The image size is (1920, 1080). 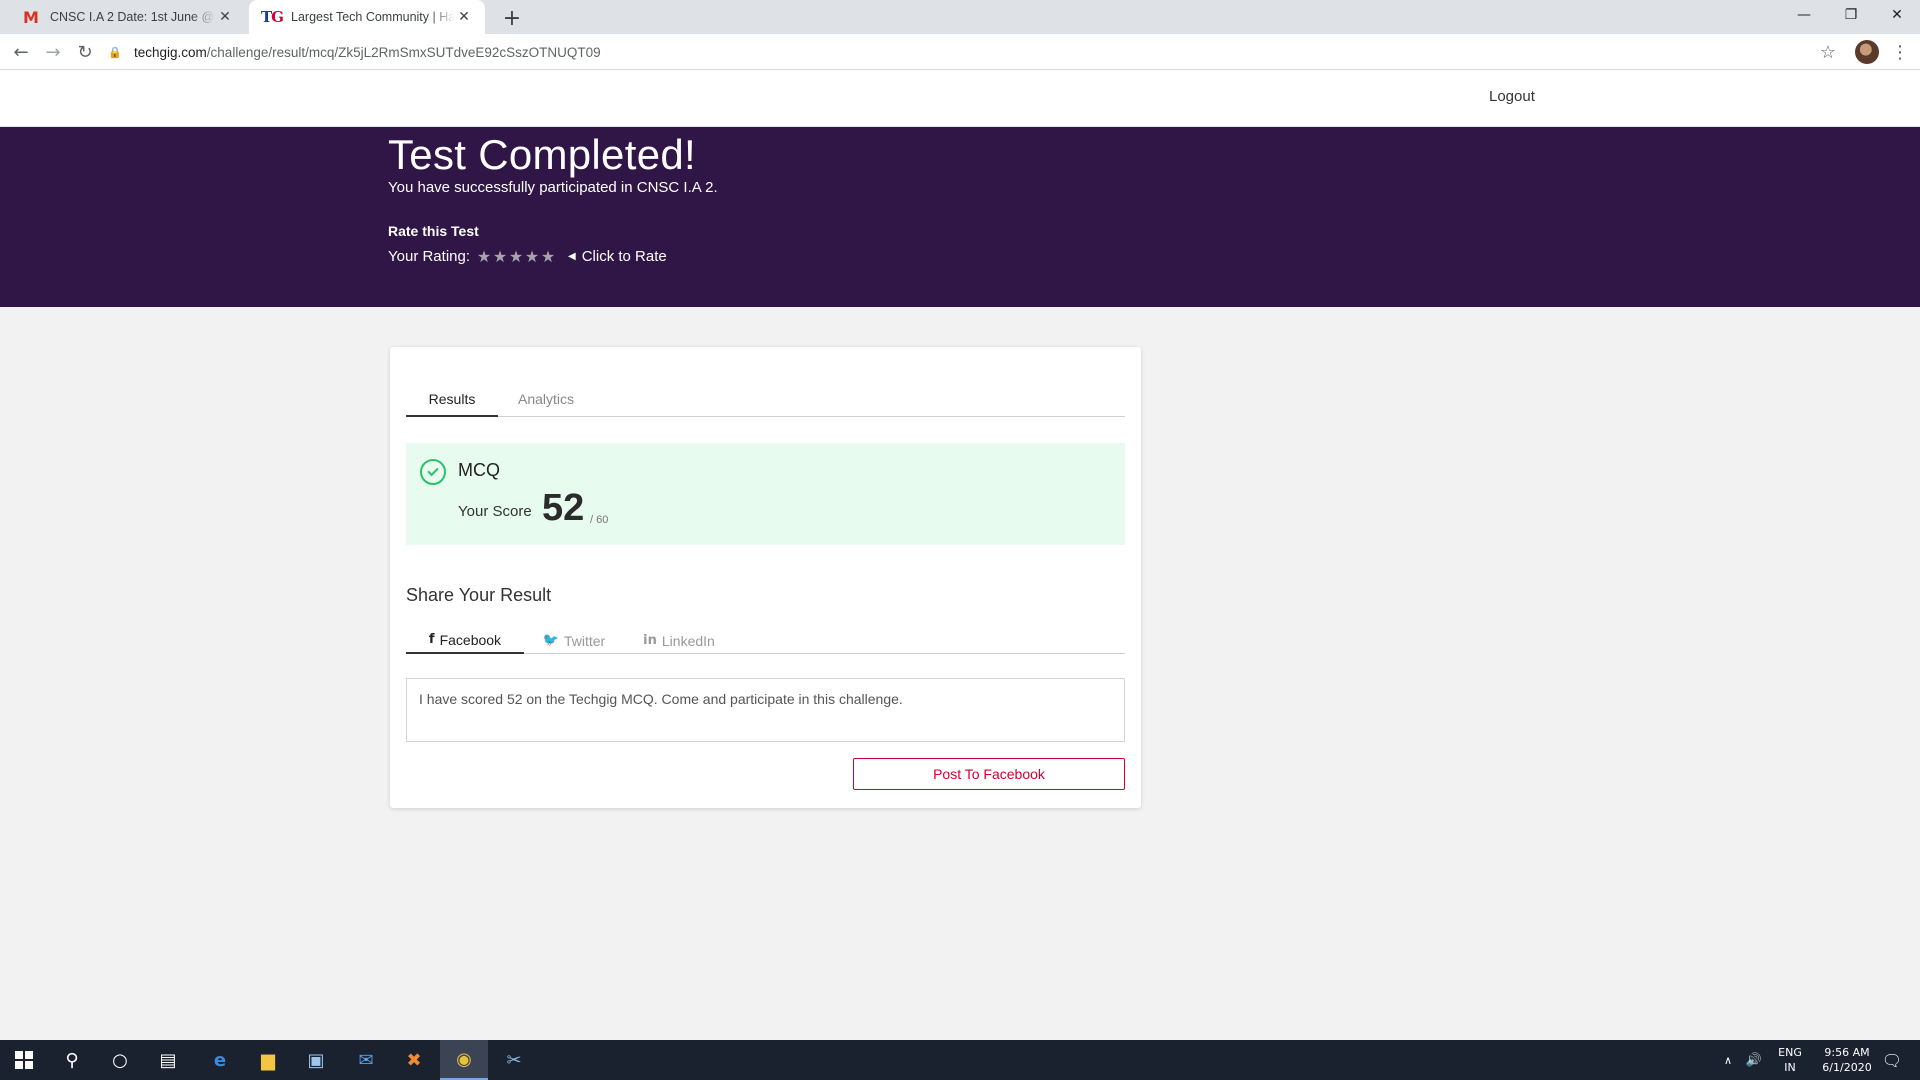 What do you see at coordinates (765, 494) in the screenshot?
I see `score-panel: MCQ Your Score 52 / 60` at bounding box center [765, 494].